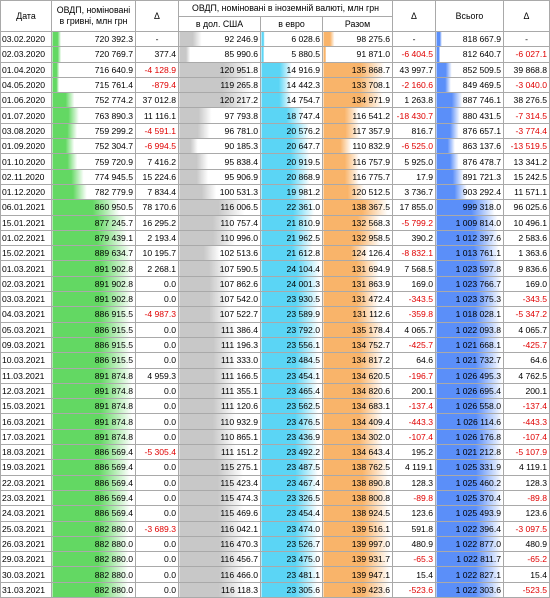 This screenshot has height=598, width=550. Describe the element at coordinates (219, 24) in the screenshot. I see `header-usd: в дол. США` at that location.